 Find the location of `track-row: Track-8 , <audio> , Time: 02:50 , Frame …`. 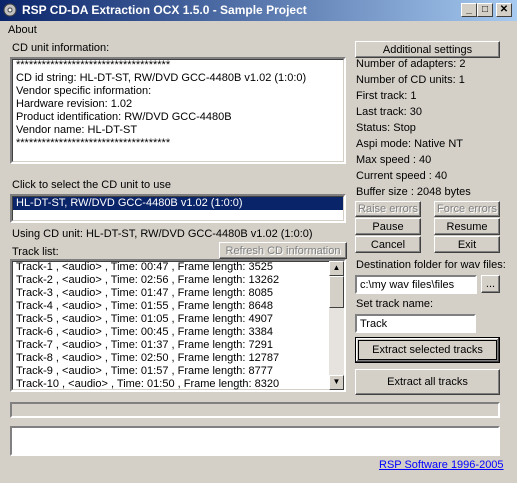

track-row: Track-8 , <audio> , Time: 02:50 , Frame … is located at coordinates (147, 358).